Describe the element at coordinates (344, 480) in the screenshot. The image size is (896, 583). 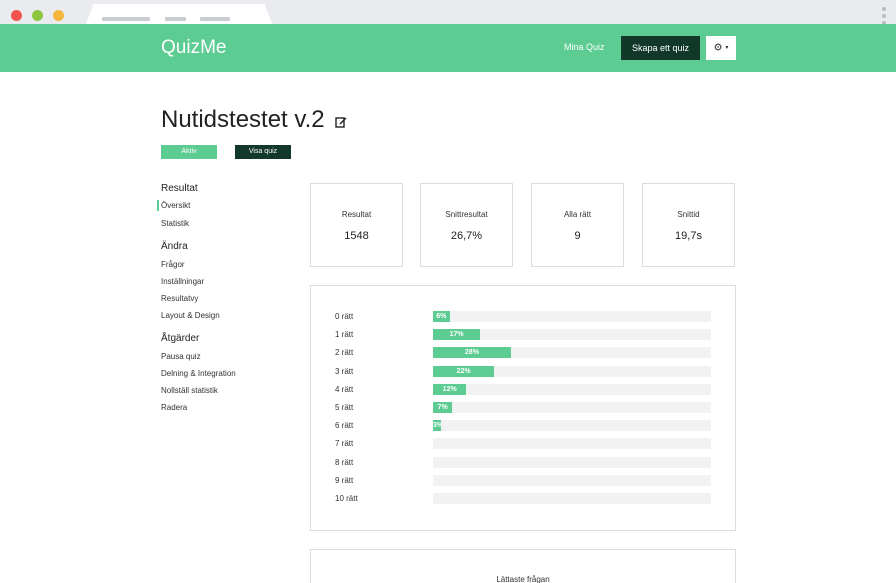
I see `distribution-row-label: 9 rätt` at that location.